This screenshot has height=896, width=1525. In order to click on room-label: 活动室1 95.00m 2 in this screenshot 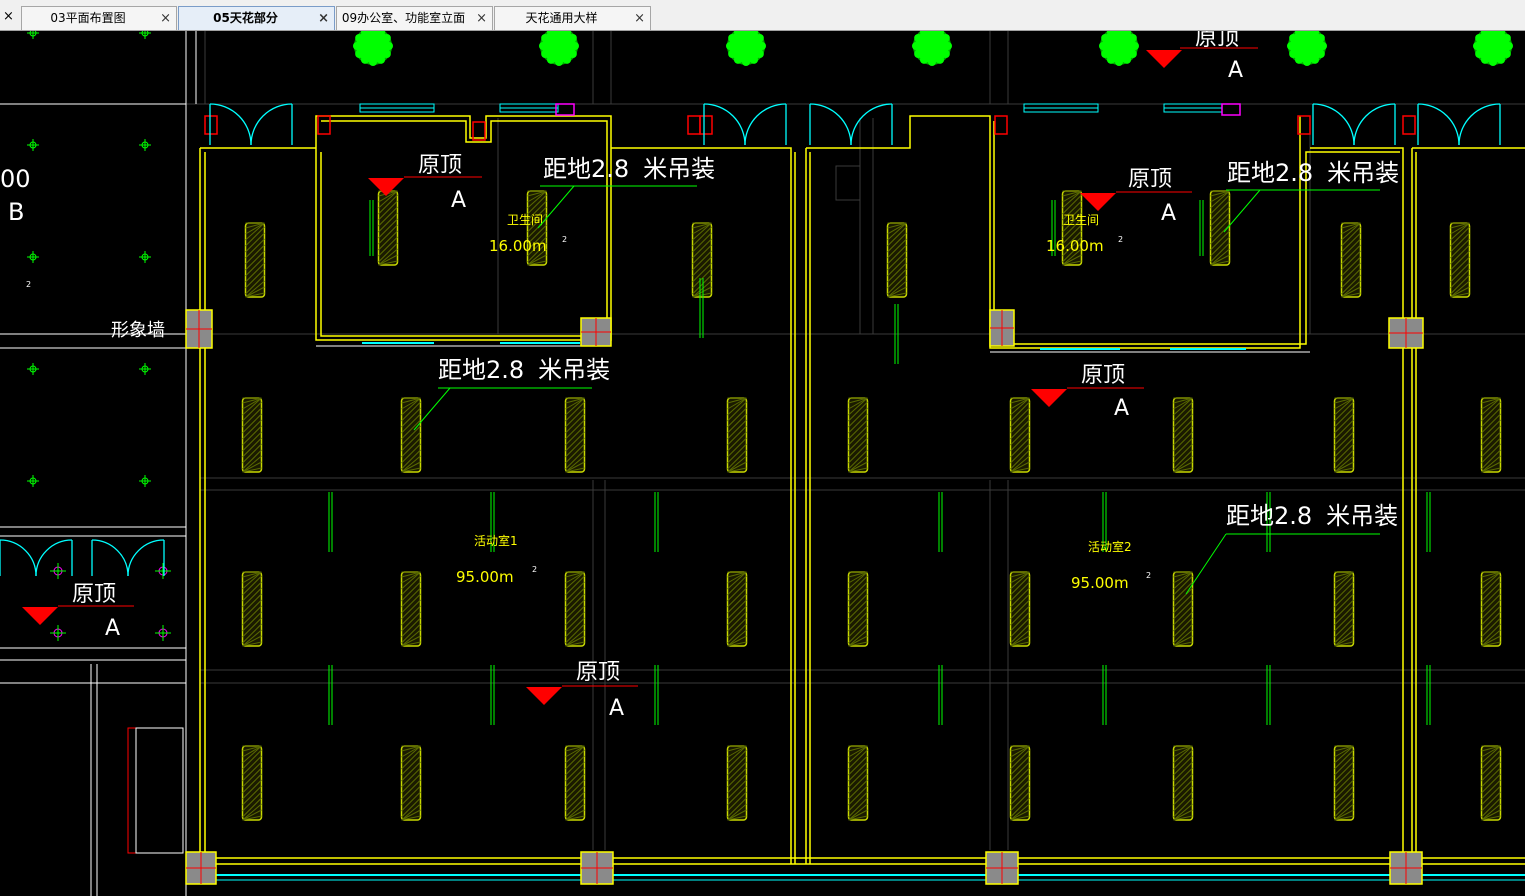, I will do `click(496, 559)`.